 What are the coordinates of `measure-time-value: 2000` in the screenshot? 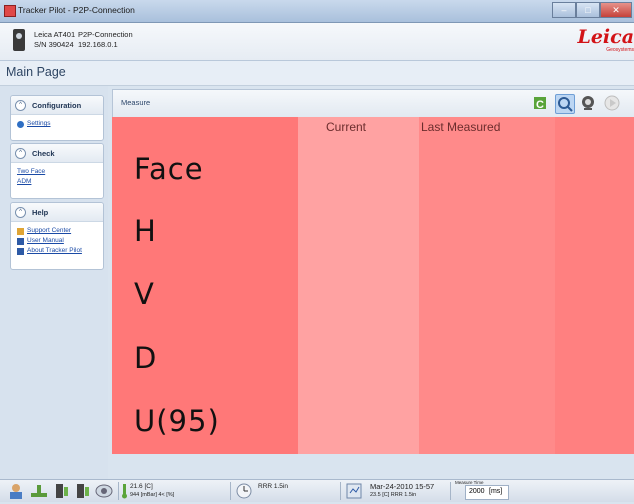 It's located at (477, 491).